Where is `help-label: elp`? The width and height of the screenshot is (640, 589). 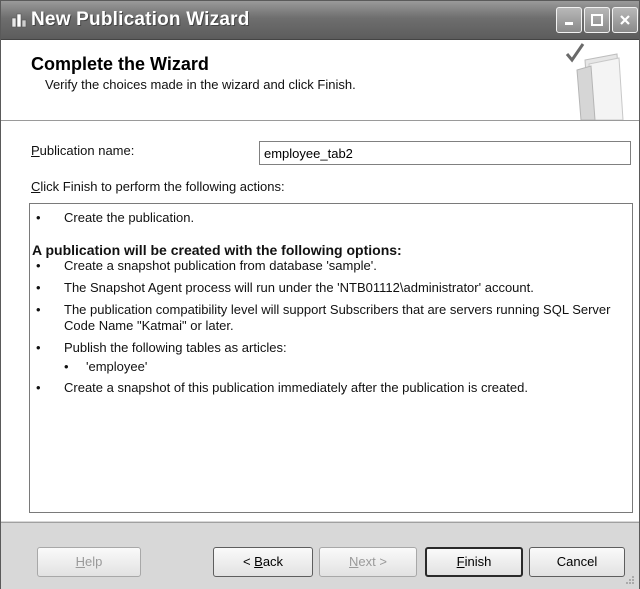
help-label: elp is located at coordinates (94, 561).